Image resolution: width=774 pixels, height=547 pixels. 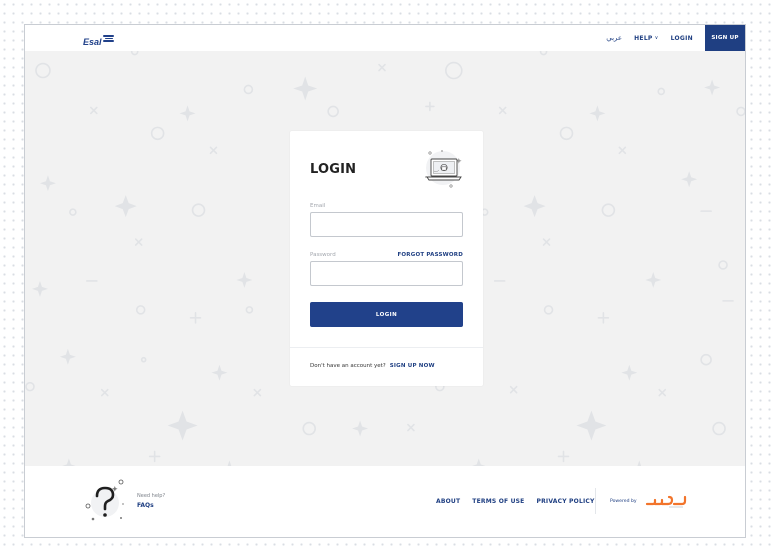 I want to click on forgot-password-link: FORGOT PASSWORD, so click(x=430, y=255).